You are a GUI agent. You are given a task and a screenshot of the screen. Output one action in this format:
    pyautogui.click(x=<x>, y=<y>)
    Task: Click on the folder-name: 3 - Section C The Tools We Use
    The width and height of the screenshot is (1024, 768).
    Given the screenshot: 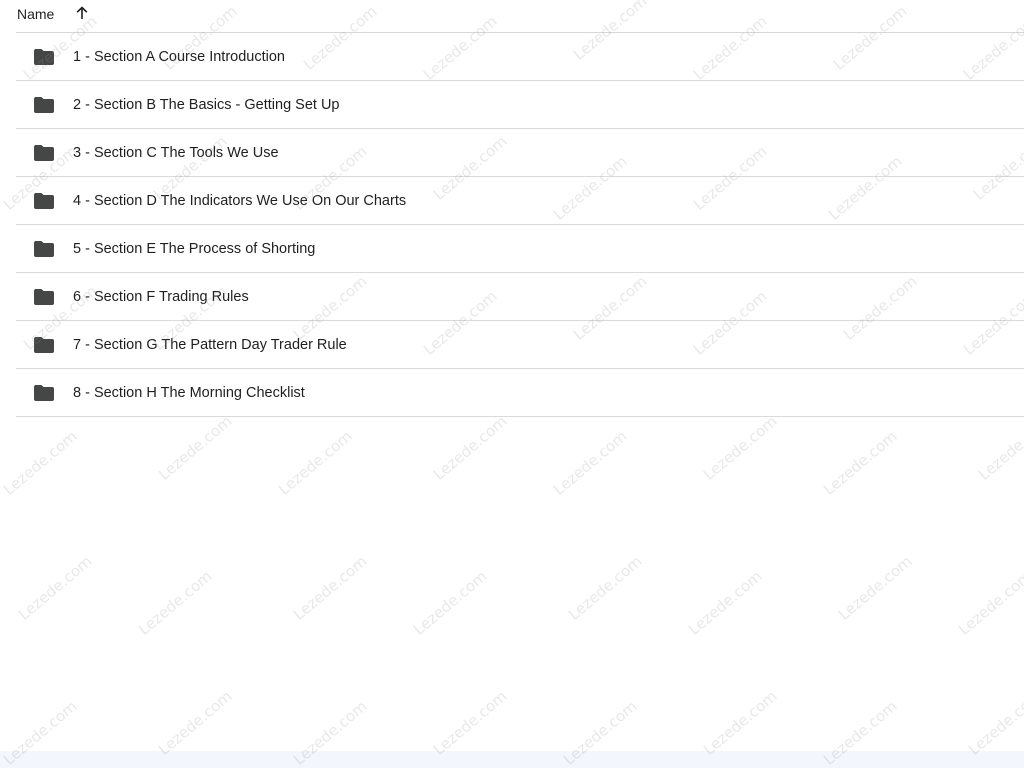 What is the action you would take?
    pyautogui.click(x=176, y=152)
    